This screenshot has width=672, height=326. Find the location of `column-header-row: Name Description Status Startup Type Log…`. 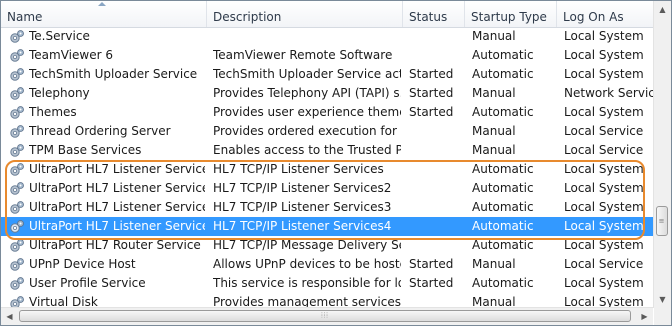

column-header-row: Name Description Status Startup Type Log… is located at coordinates (327, 14).